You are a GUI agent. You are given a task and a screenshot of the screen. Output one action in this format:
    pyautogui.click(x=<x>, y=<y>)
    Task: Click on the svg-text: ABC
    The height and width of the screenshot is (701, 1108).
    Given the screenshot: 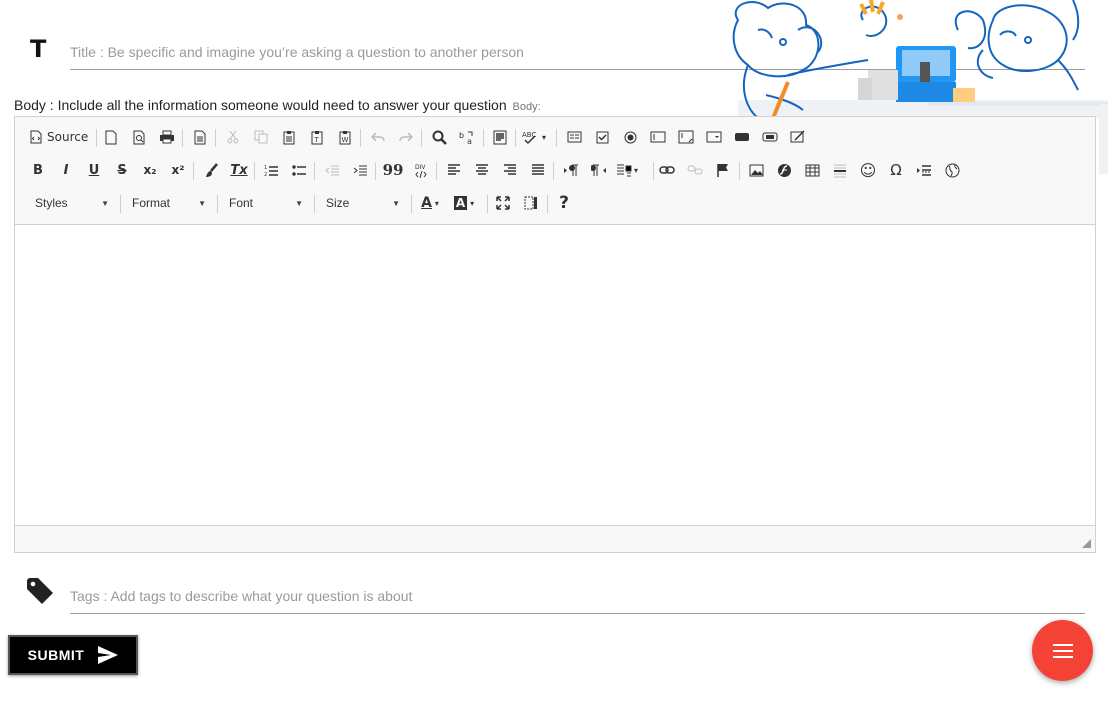 What is the action you would take?
    pyautogui.click(x=529, y=135)
    